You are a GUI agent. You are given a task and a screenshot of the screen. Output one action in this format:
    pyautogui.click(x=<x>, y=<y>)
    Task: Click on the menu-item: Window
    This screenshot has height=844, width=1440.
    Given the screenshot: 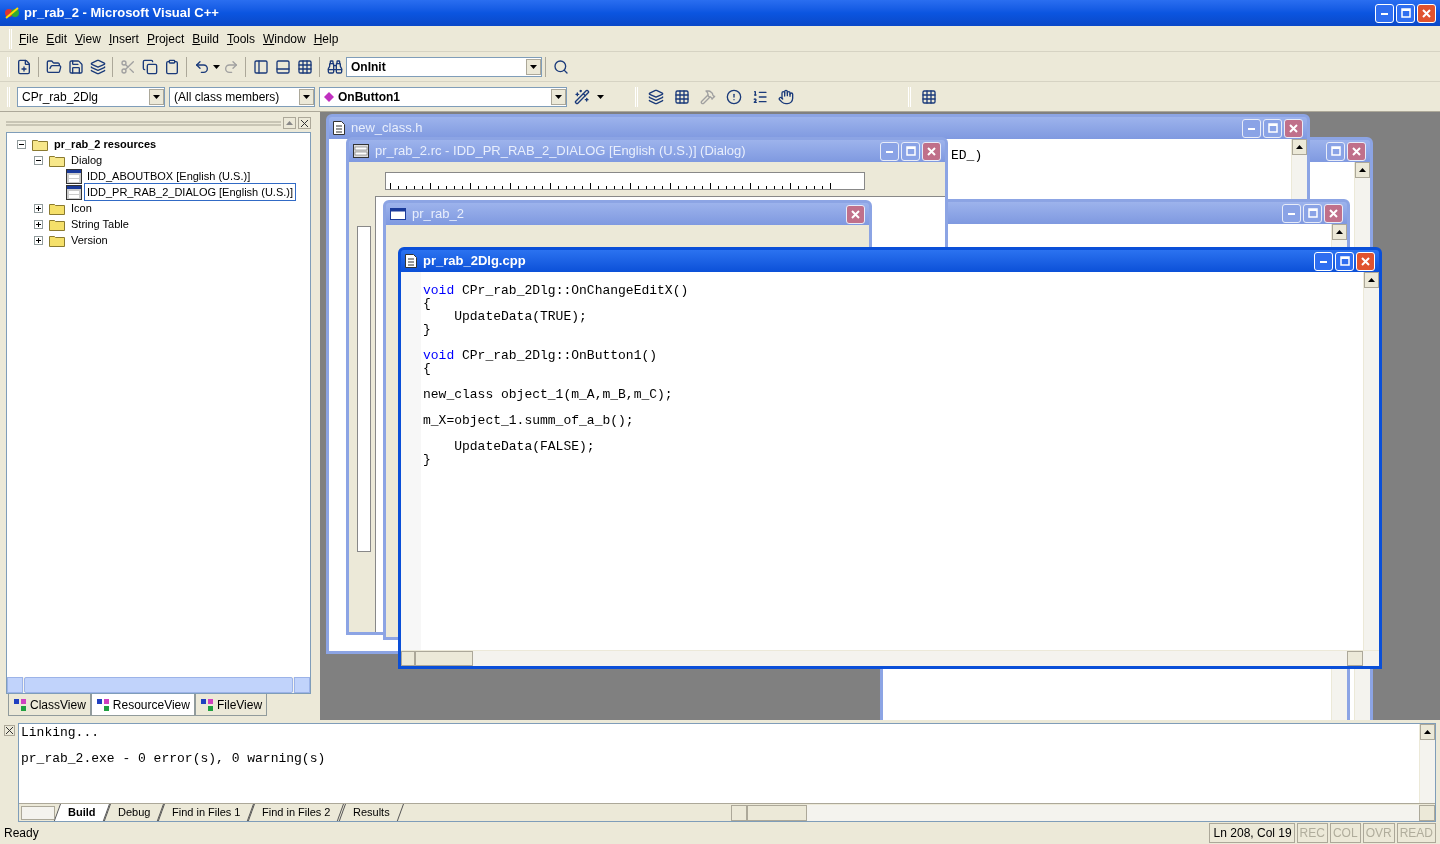 What is the action you would take?
    pyautogui.click(x=284, y=38)
    